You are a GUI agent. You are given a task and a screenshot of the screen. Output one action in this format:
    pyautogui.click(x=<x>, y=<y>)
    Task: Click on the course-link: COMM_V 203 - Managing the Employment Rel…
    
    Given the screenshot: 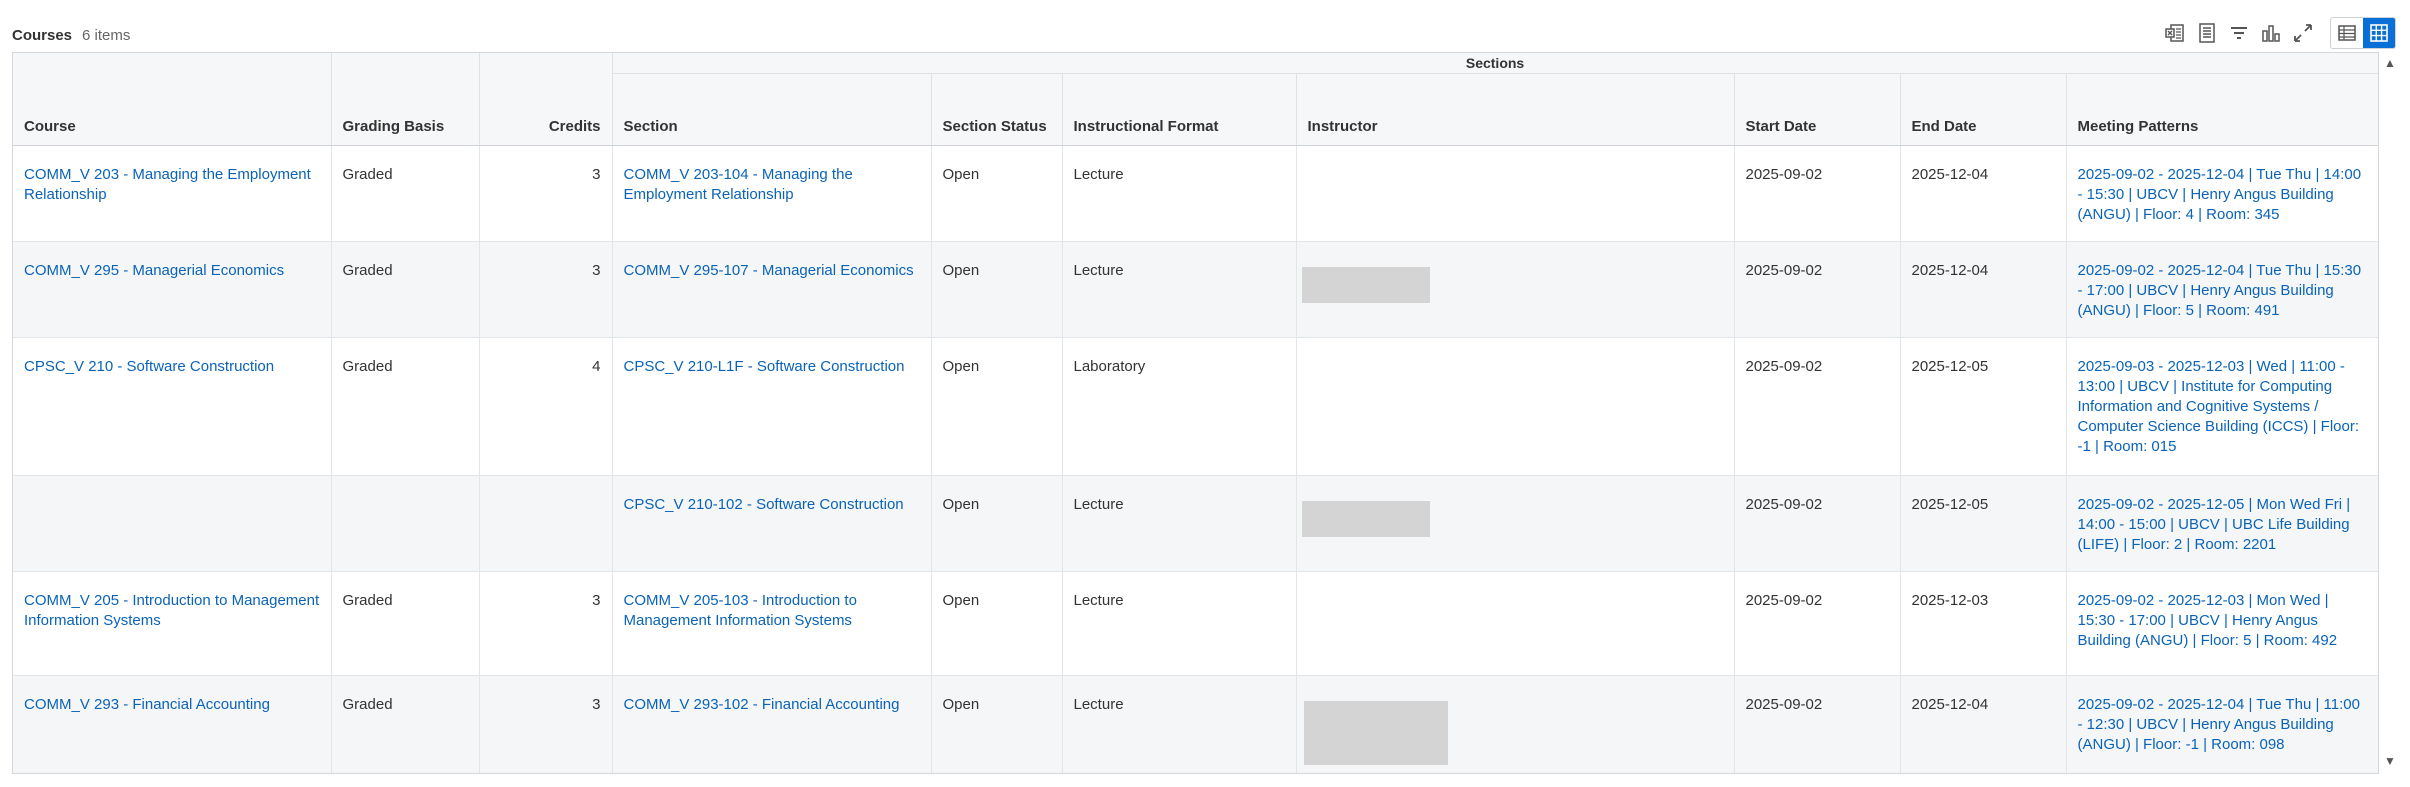 What is the action you would take?
    pyautogui.click(x=167, y=184)
    